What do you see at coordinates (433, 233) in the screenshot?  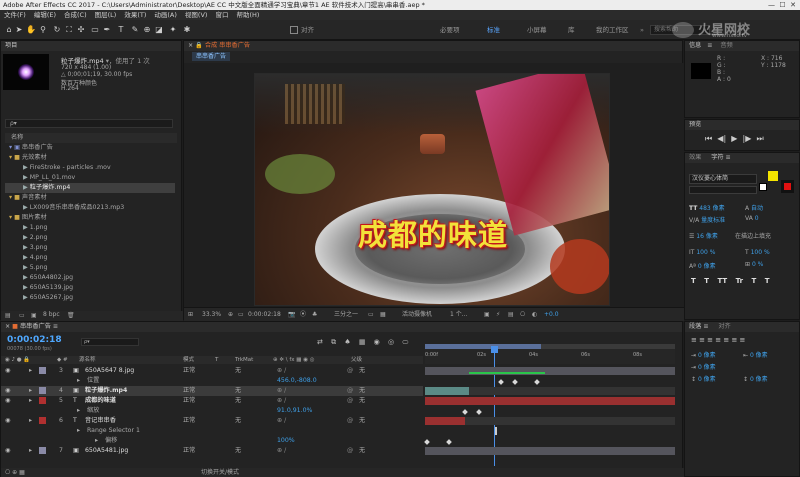 I see `title-text-overlay: 成都的味道` at bounding box center [433, 233].